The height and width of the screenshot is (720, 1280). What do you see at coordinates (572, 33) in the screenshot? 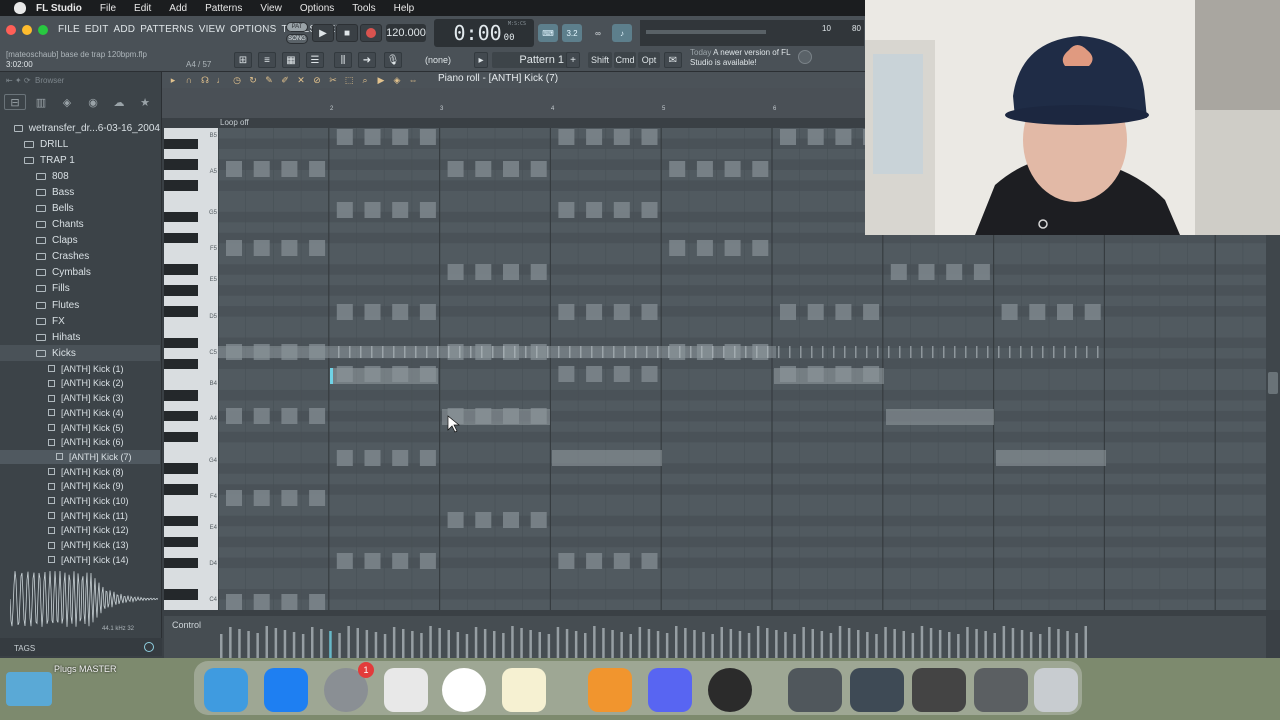
I see `countdown-icon: 3.2` at bounding box center [572, 33].